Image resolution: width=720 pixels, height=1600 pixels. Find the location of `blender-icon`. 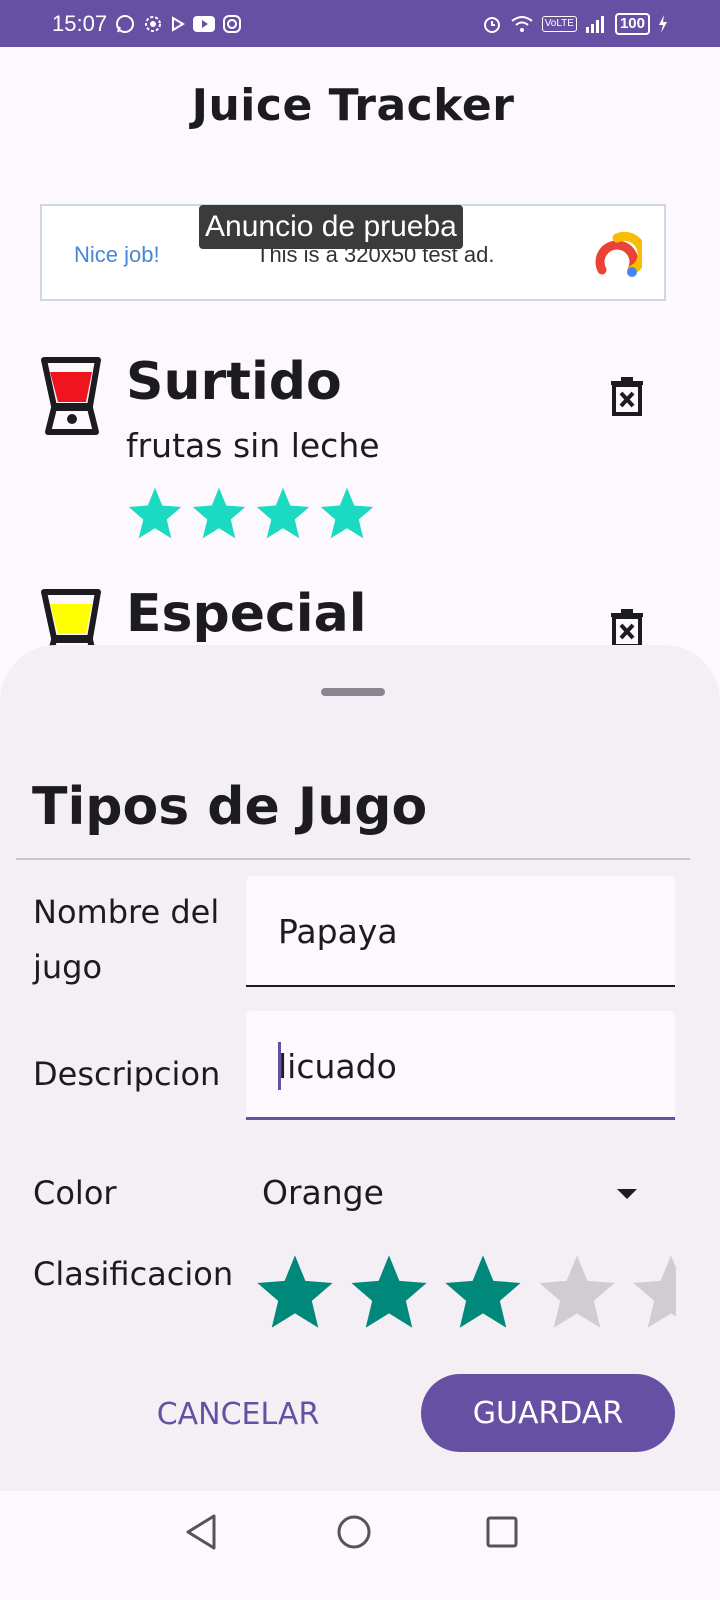

blender-icon is located at coordinates (72, 398).